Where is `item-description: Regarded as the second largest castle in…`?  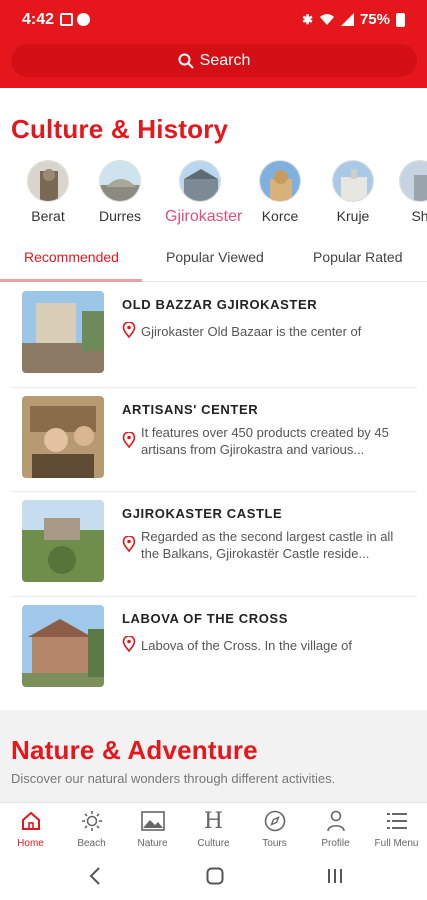 item-description: Regarded as the second largest castle in… is located at coordinates (267, 545).